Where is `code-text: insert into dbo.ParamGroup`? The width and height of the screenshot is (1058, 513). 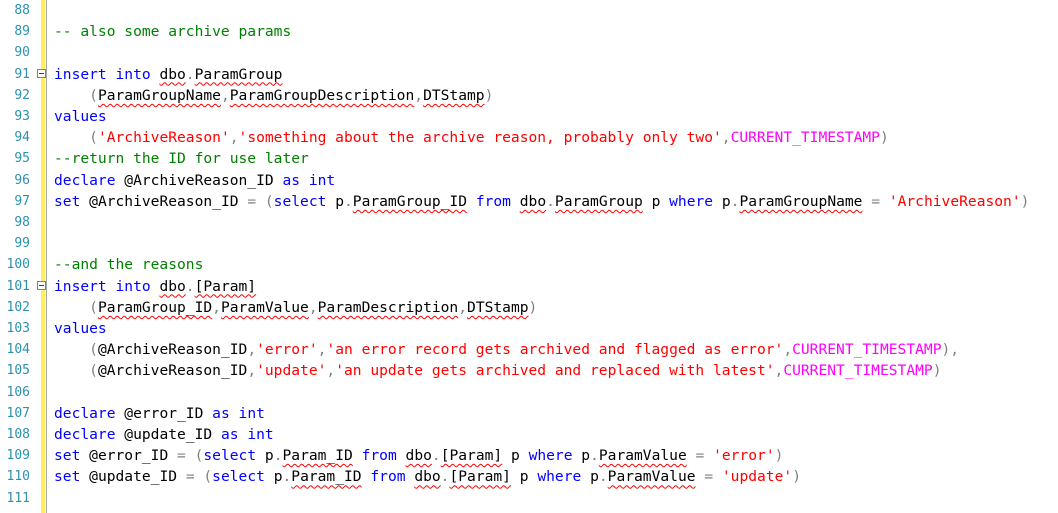 code-text: insert into dbo.ParamGroup is located at coordinates (168, 74).